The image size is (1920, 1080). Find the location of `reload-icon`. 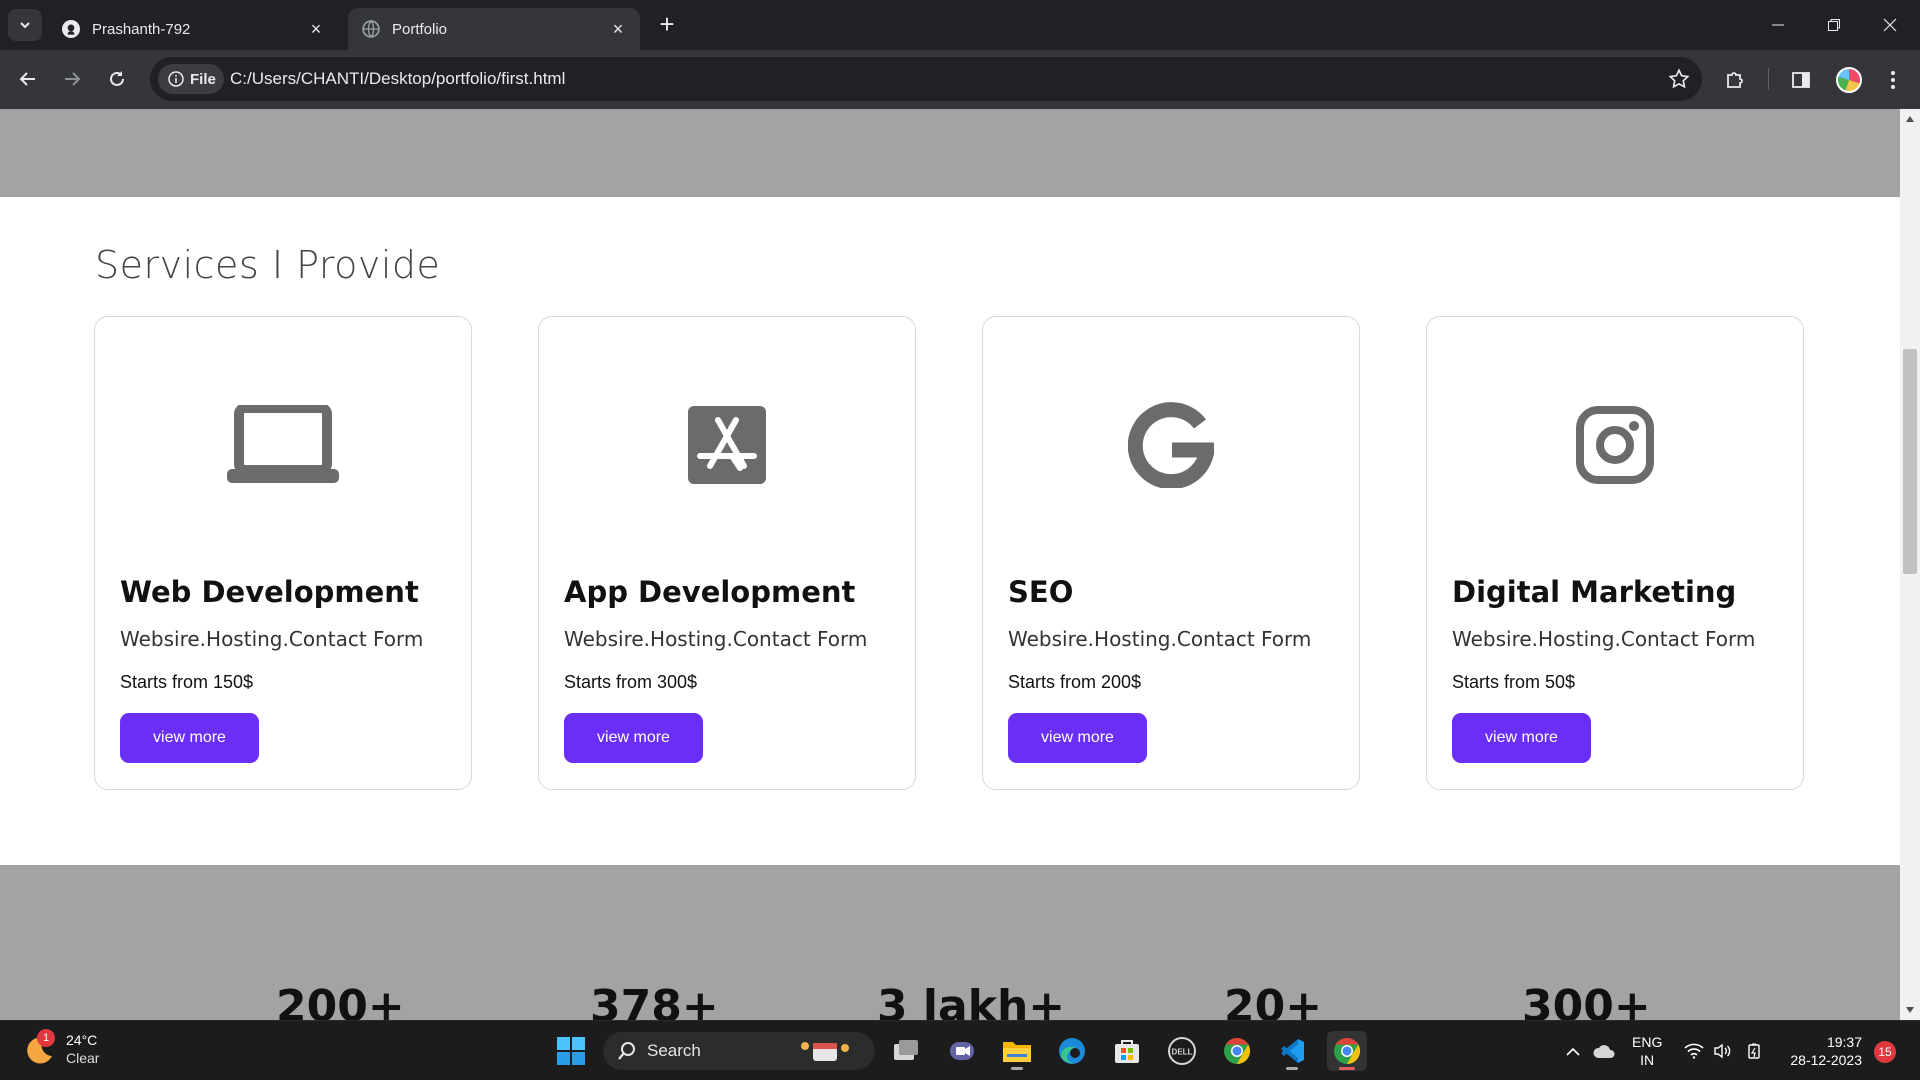

reload-icon is located at coordinates (117, 78).